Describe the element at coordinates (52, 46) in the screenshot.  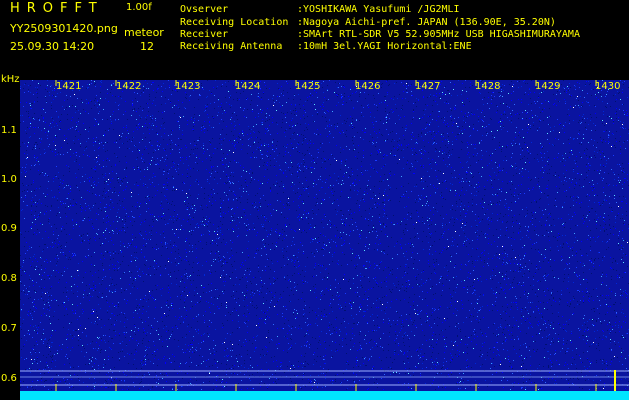
I see `datetime: 25.09.30 14:20` at that location.